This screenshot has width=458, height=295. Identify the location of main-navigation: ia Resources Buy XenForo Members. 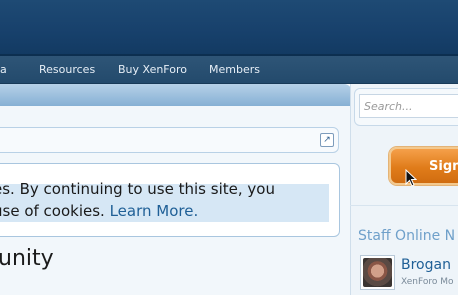
(229, 70).